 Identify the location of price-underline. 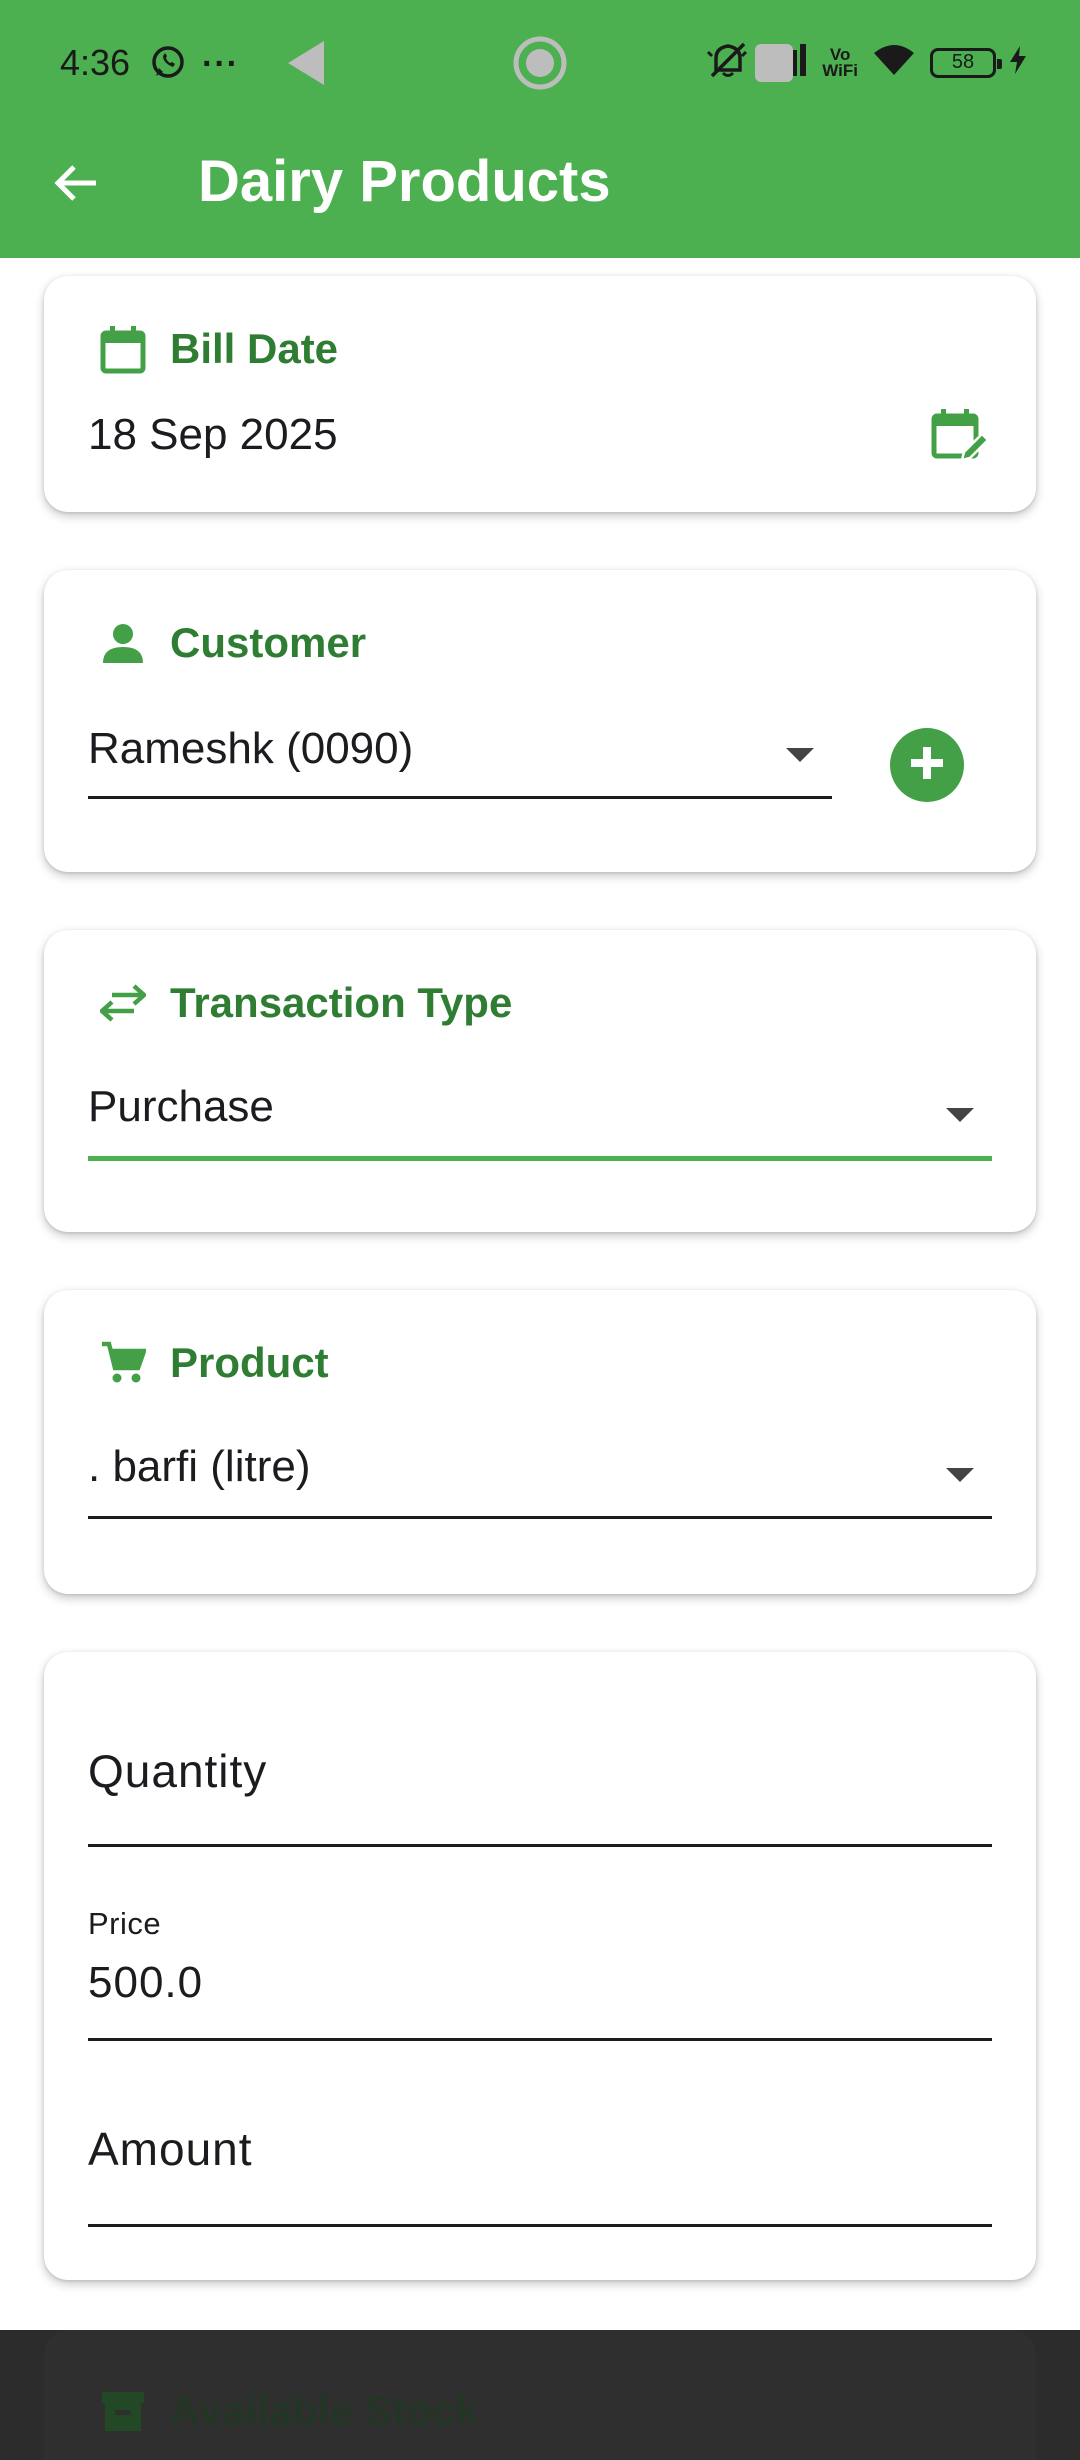
(540, 2039).